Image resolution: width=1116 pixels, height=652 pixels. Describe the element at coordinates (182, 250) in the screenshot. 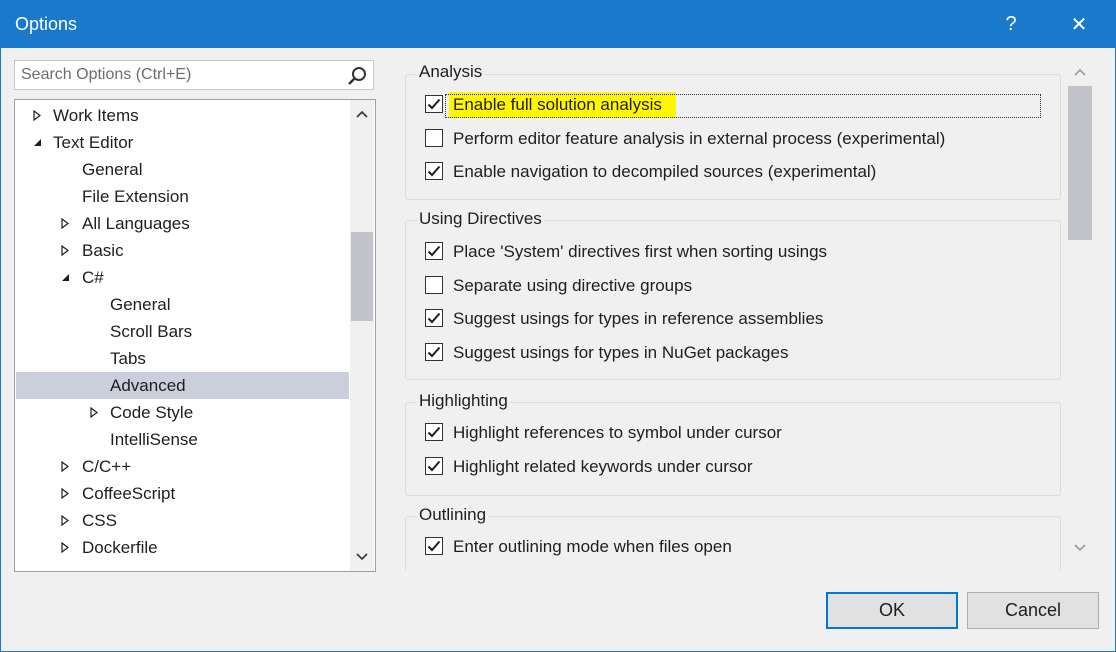

I see `tree-item: Basic` at that location.